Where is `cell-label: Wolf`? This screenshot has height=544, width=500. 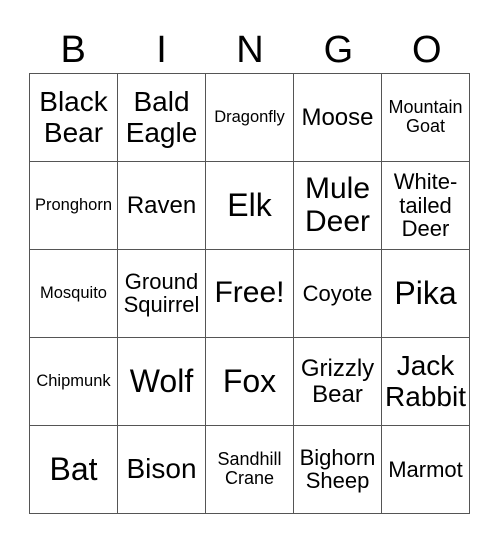 cell-label: Wolf is located at coordinates (161, 381).